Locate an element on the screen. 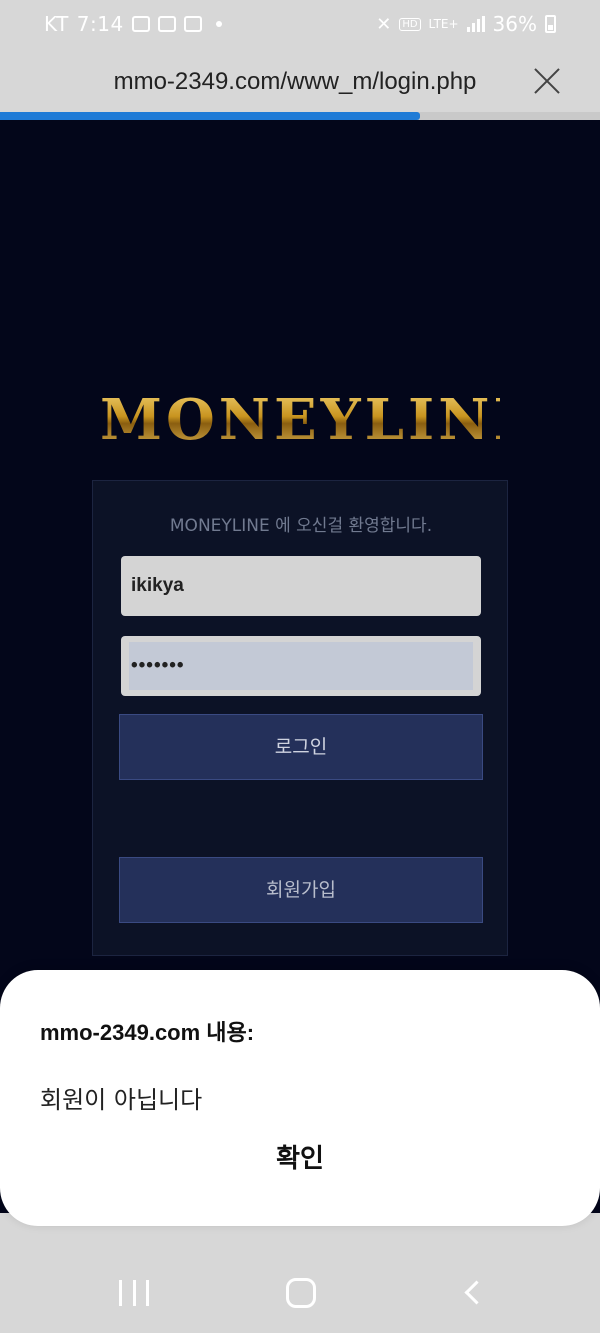 This screenshot has height=1333, width=600. close-icon is located at coordinates (547, 81).